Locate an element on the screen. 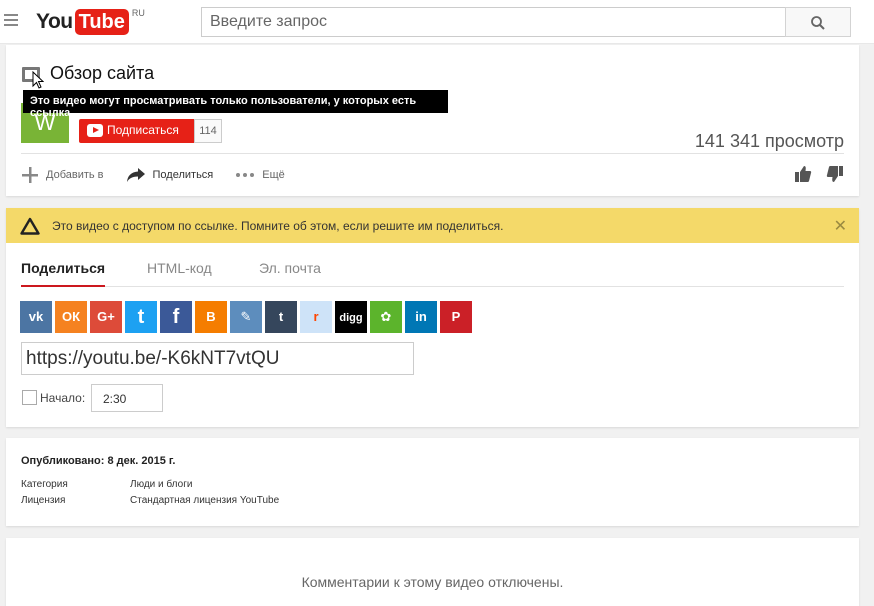 The width and height of the screenshot is (874, 606). mouse-cursor-icon is located at coordinates (38, 80).